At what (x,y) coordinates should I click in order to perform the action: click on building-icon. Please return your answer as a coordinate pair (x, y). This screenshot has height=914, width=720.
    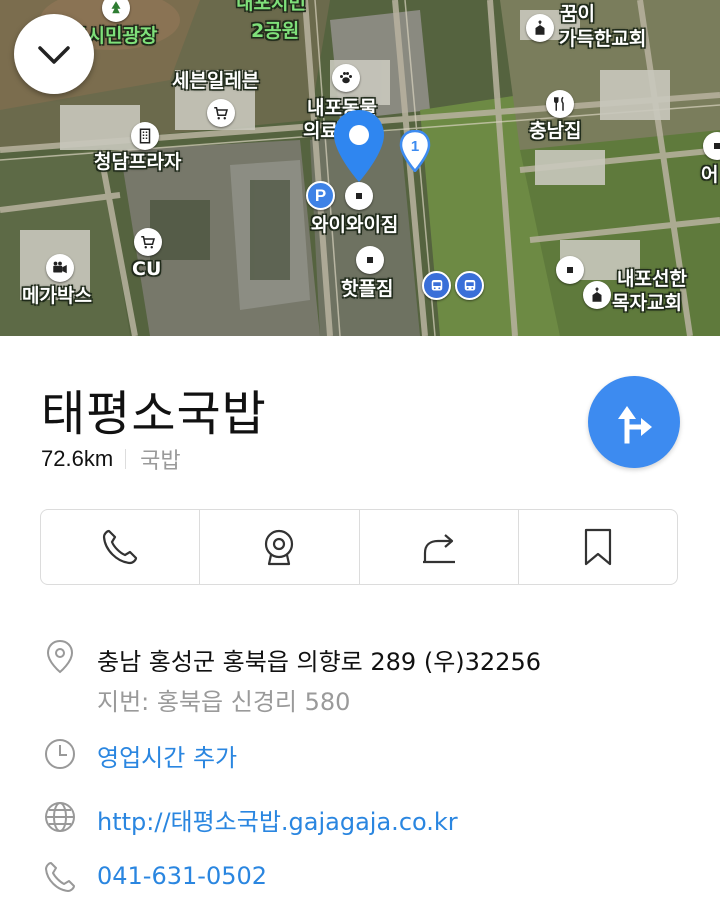
    Looking at the image, I should click on (145, 136).